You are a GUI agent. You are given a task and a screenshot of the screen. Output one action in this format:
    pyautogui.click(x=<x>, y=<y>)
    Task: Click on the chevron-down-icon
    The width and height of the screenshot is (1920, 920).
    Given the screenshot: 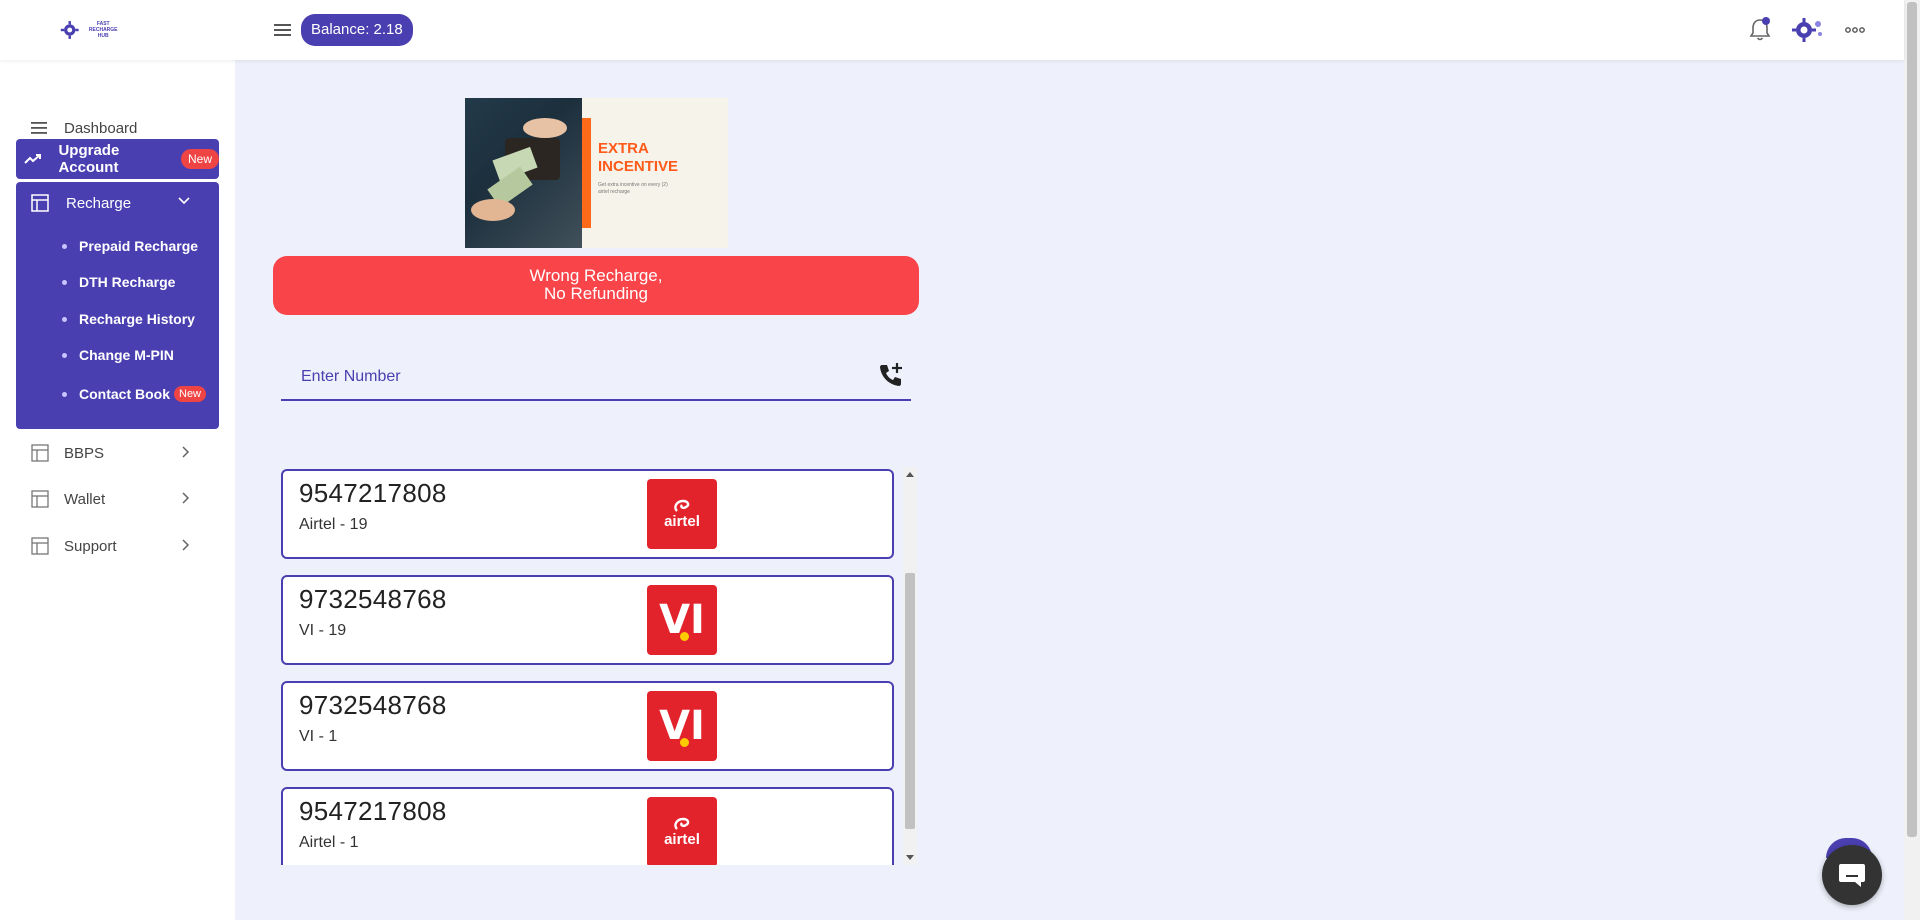 What is the action you would take?
    pyautogui.click(x=184, y=201)
    